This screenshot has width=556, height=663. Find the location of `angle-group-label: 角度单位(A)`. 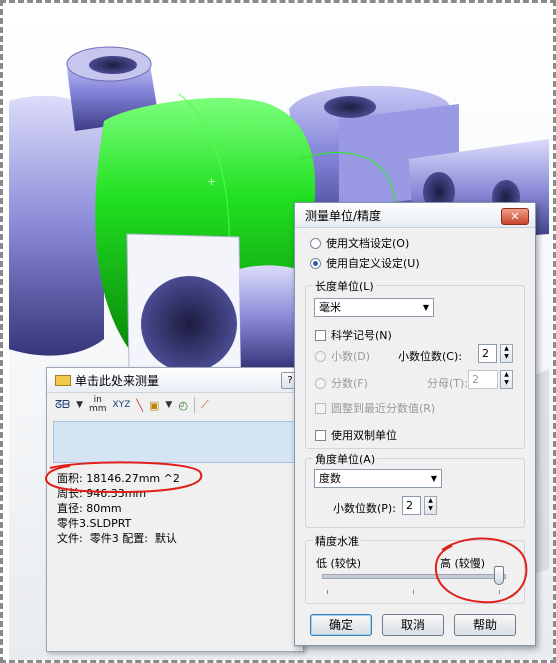

angle-group-label: 角度单位(A) is located at coordinates (345, 459).